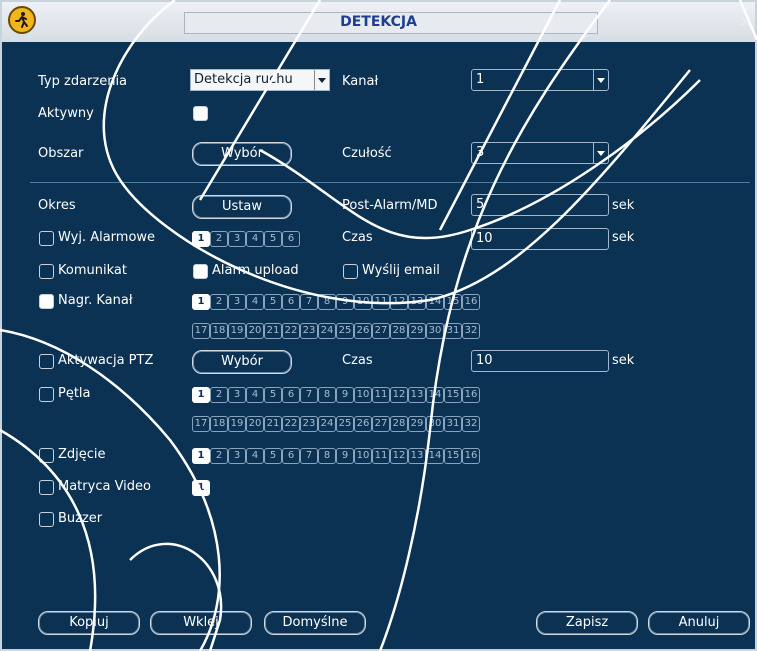 Image resolution: width=757 pixels, height=651 pixels. Describe the element at coordinates (399, 331) in the screenshot. I see `channel-box: 28` at that location.